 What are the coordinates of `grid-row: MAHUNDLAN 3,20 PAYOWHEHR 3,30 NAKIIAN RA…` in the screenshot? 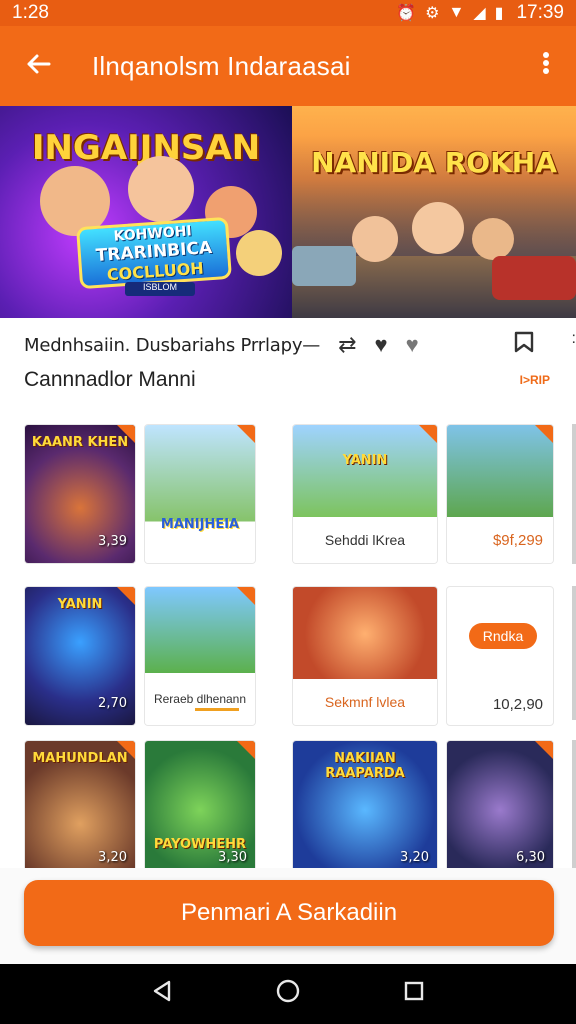 It's located at (300, 810).